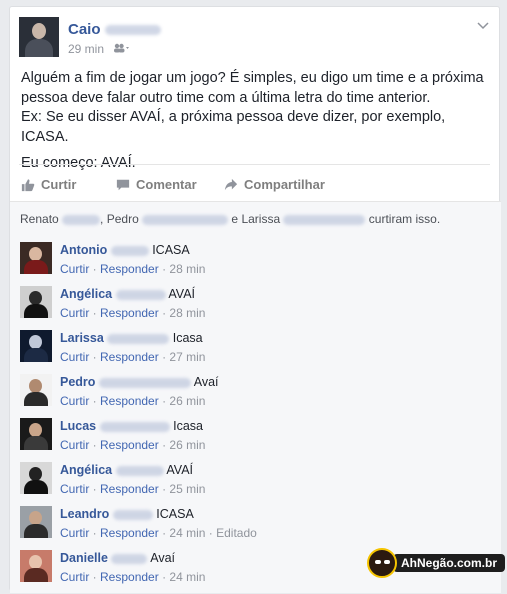 The height and width of the screenshot is (594, 507). Describe the element at coordinates (39, 219) in the screenshot. I see `liker-name: Renato` at that location.